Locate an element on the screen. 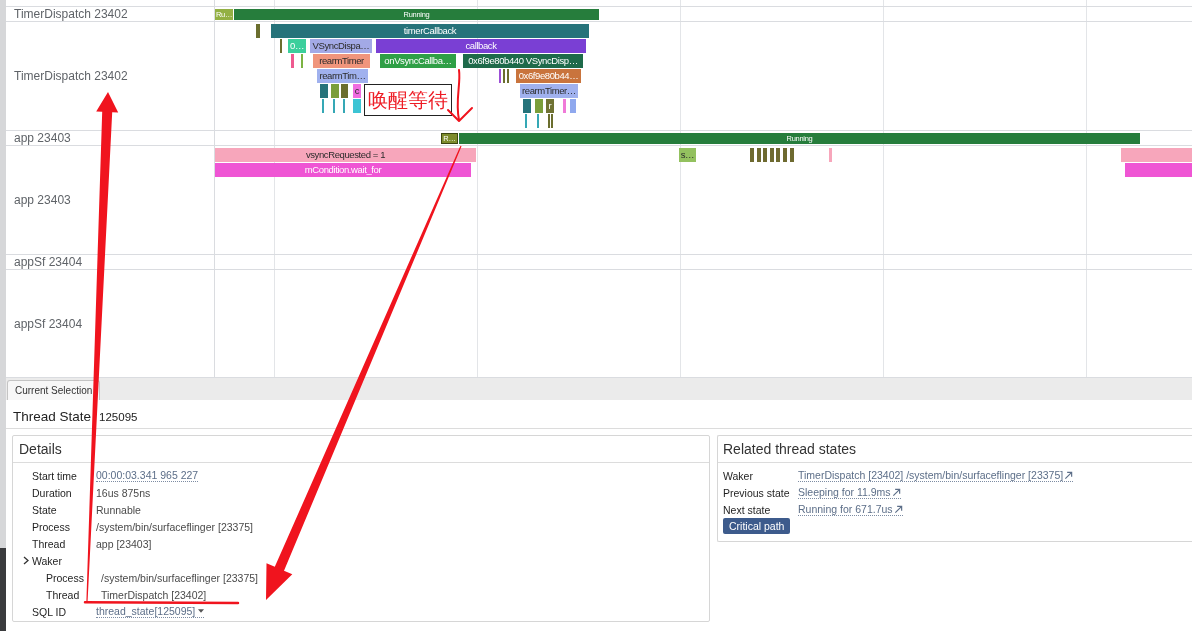 This screenshot has height=631, width=1192. trace-slice: vsyncRequested = 1 is located at coordinates (345, 155).